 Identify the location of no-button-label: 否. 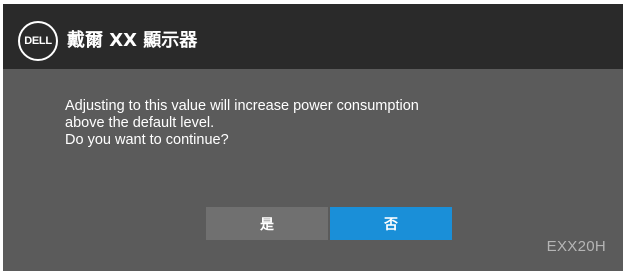
(391, 224).